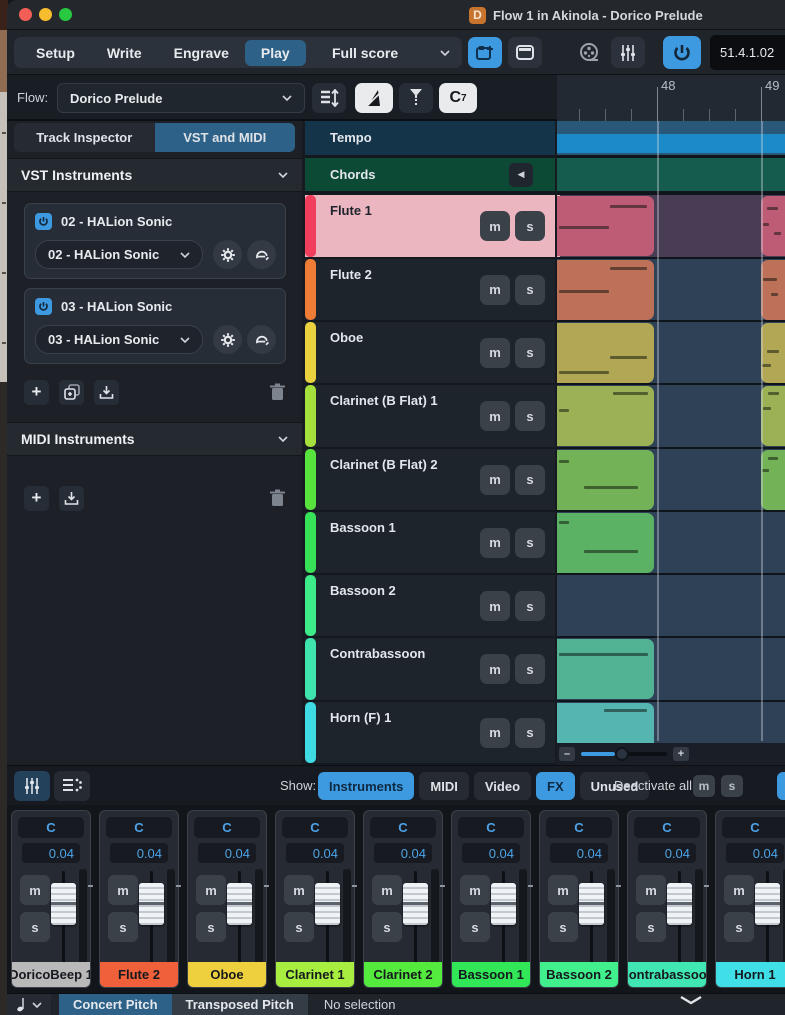 The width and height of the screenshot is (785, 1015). What do you see at coordinates (25, 14) in the screenshot?
I see `close-window-icon` at bounding box center [25, 14].